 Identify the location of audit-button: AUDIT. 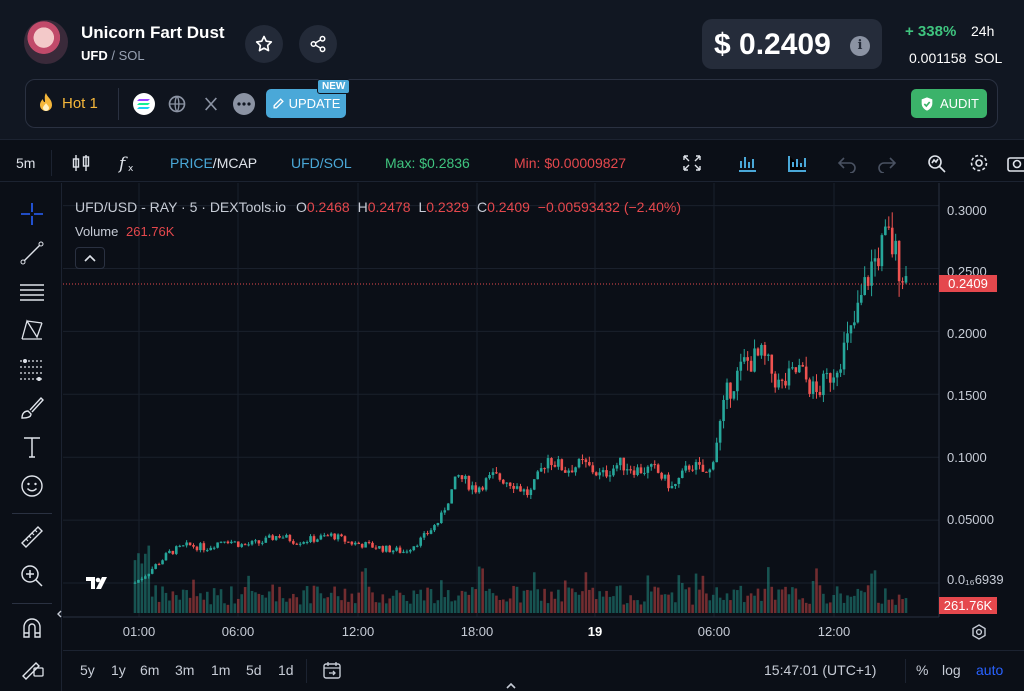
(949, 103).